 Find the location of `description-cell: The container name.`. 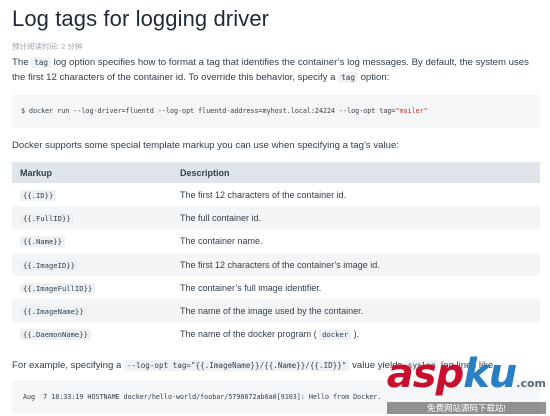

description-cell: The container name. is located at coordinates (221, 241).